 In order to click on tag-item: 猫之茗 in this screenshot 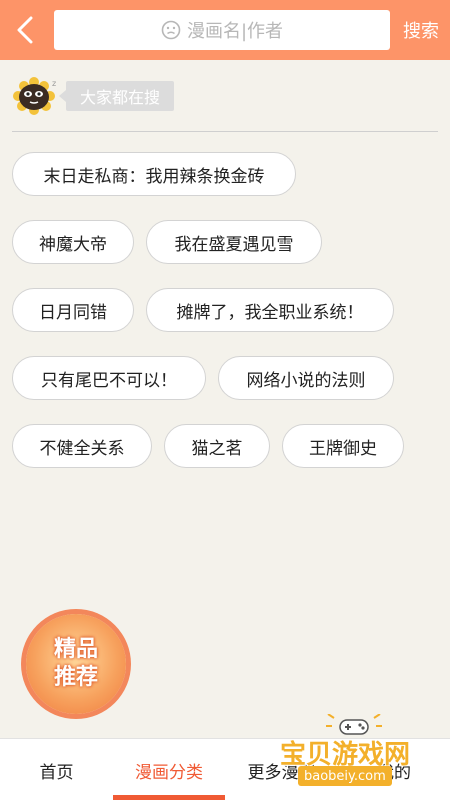, I will do `click(217, 446)`.